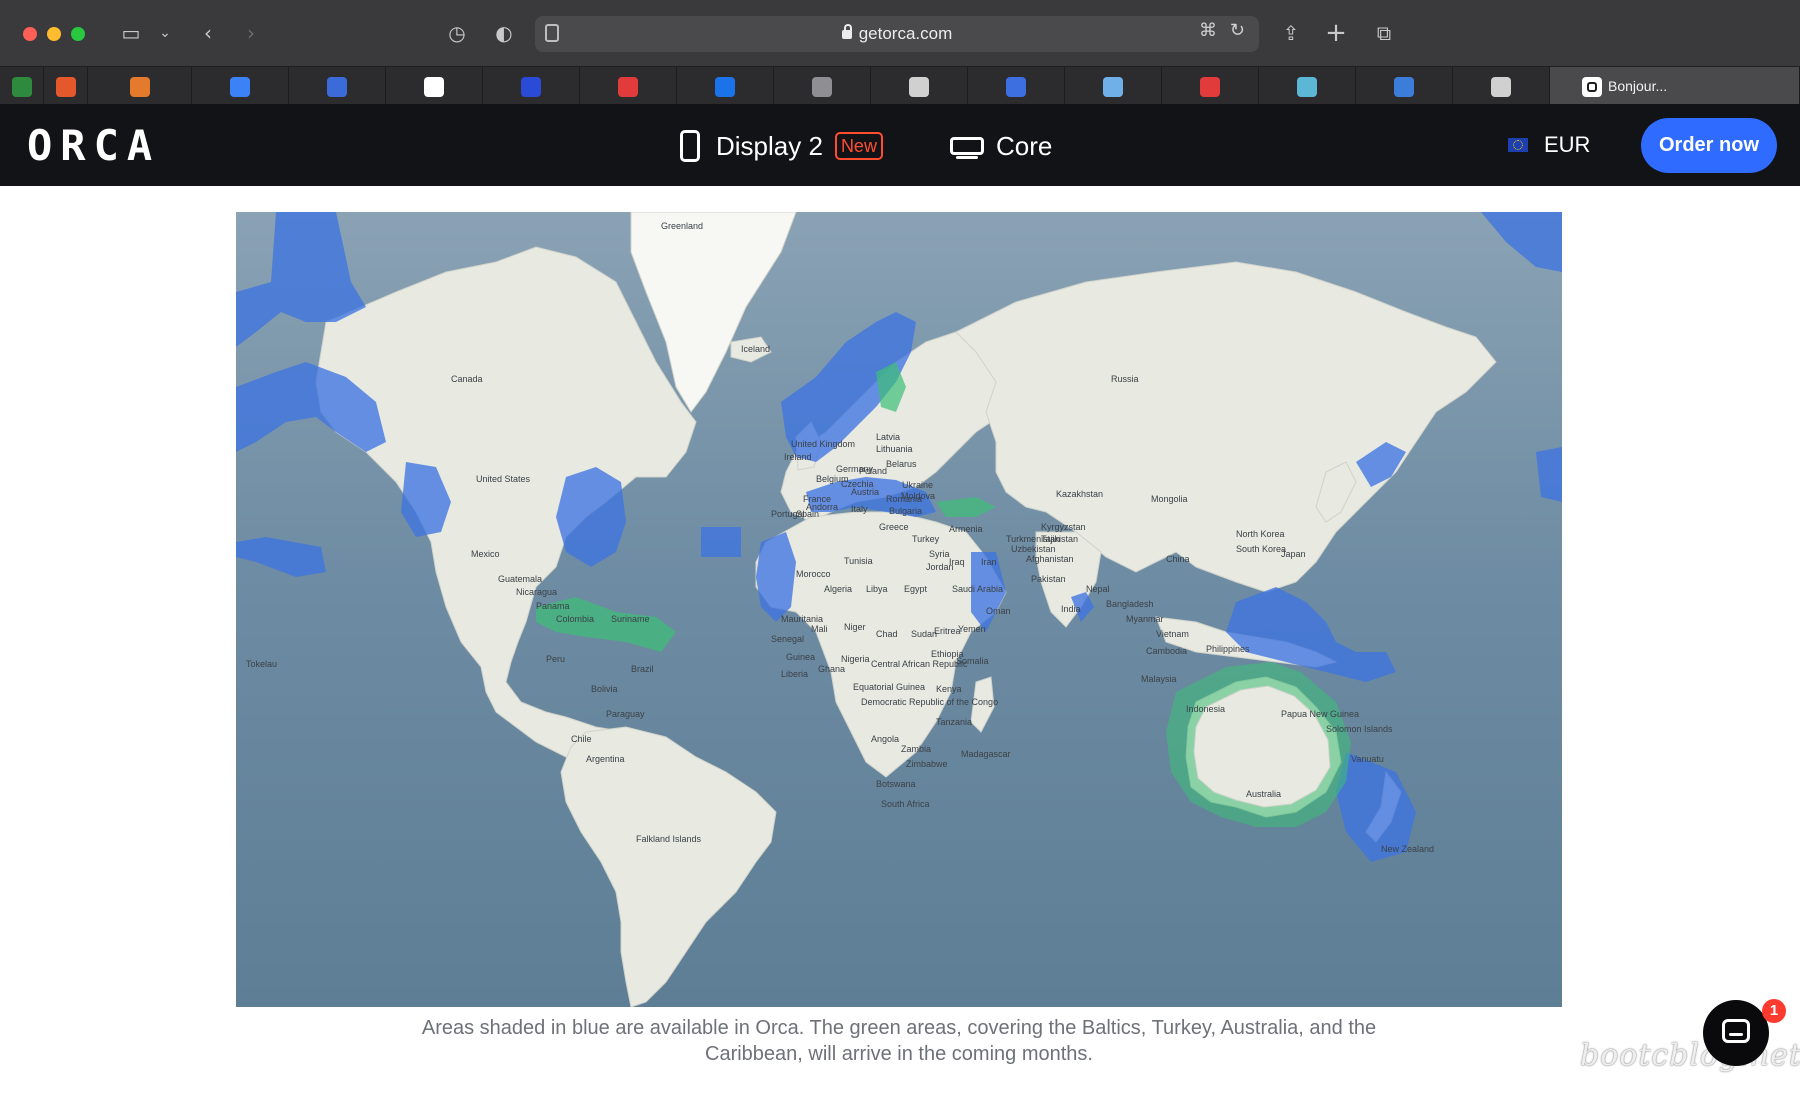 The image size is (1800, 1098). Describe the element at coordinates (457, 33) in the screenshot. I see `history-clock-icon: ◷` at that location.